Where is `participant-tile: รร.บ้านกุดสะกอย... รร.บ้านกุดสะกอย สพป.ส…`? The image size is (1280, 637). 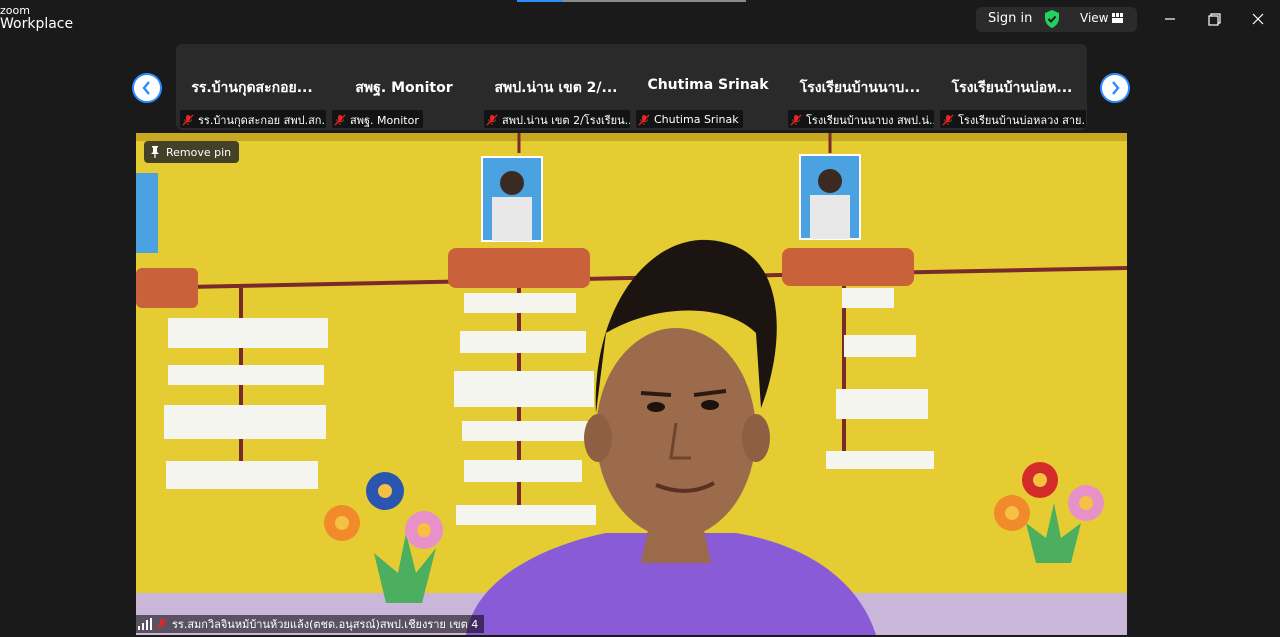 participant-tile: รร.บ้านกุดสะกอย... รร.บ้านกุดสะกอย สพป.ส… is located at coordinates (252, 87).